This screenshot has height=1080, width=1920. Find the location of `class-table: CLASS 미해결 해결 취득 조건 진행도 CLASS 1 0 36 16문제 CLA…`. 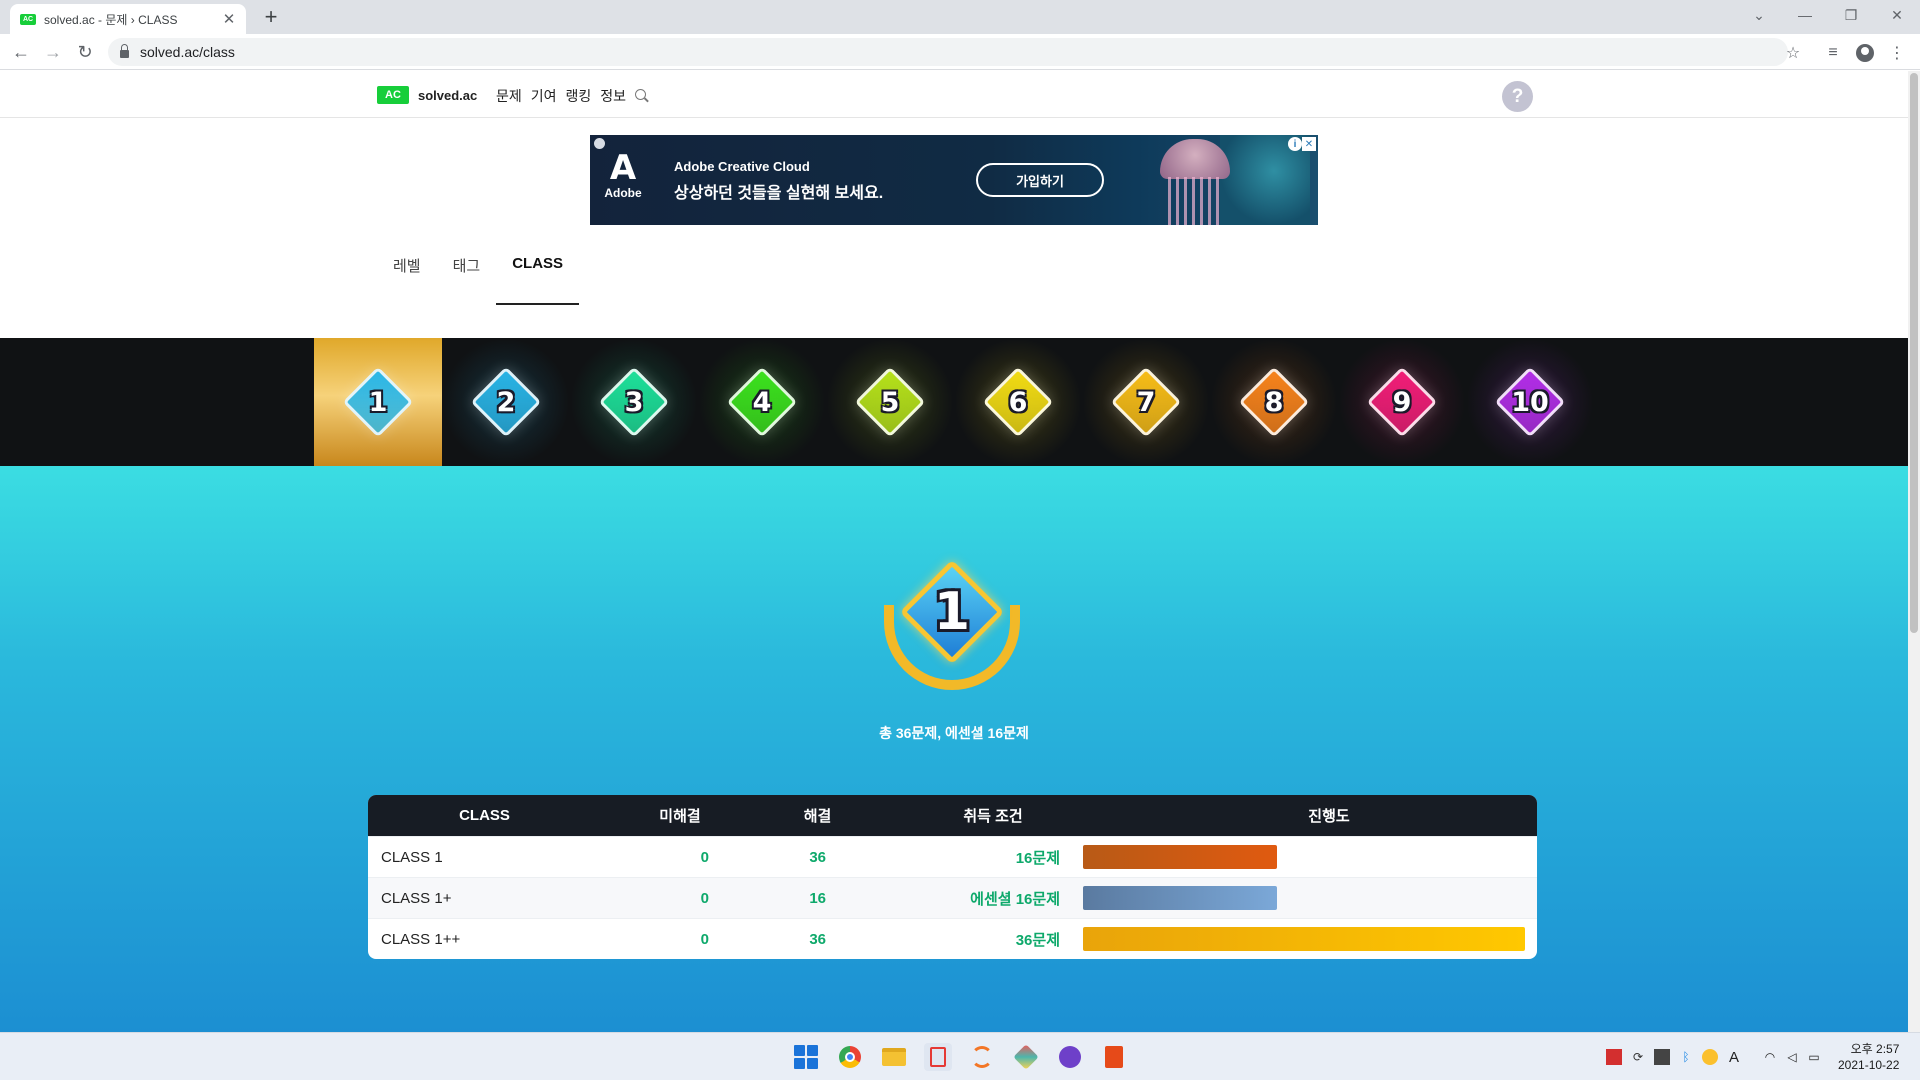

class-table: CLASS 미해결 해결 취득 조건 진행도 CLASS 1 0 36 16문제 CLA… is located at coordinates (952, 877).